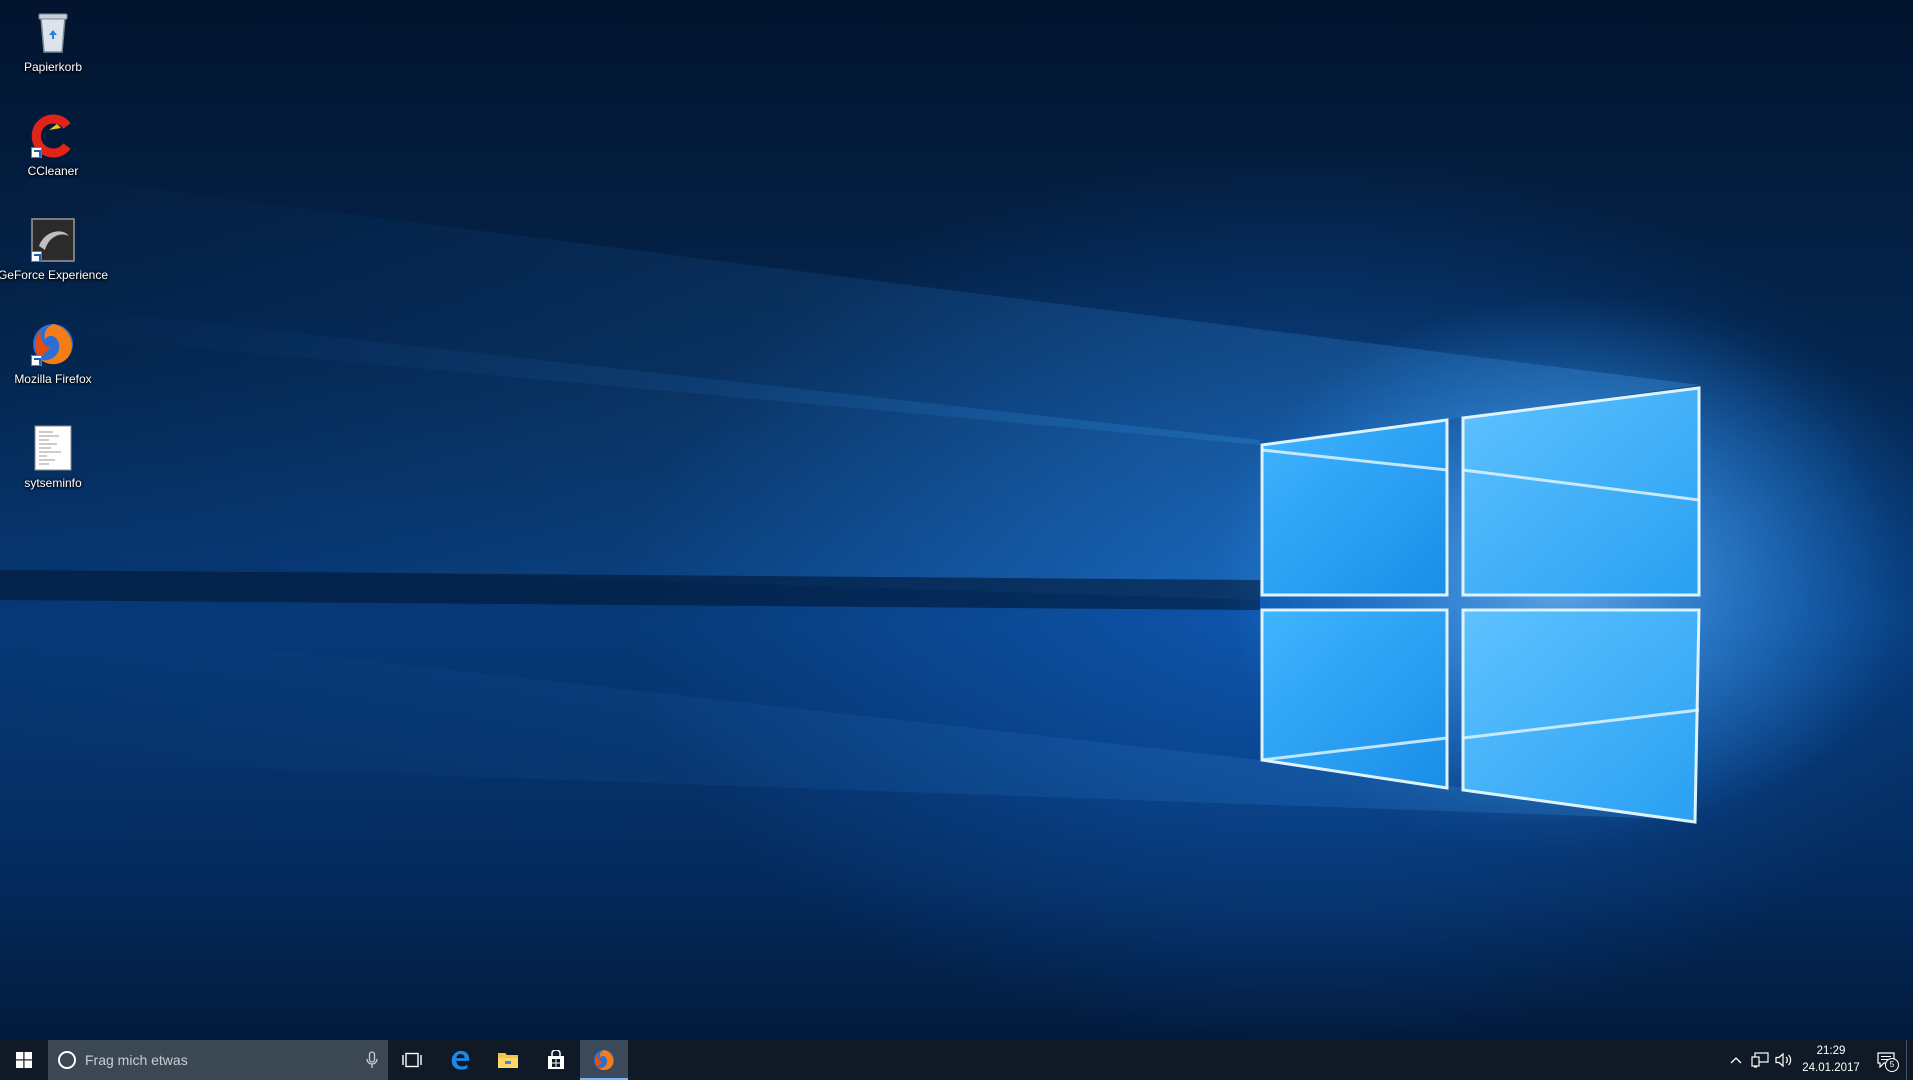  What do you see at coordinates (1909, 1060) in the screenshot?
I see `show-desktop-button` at bounding box center [1909, 1060].